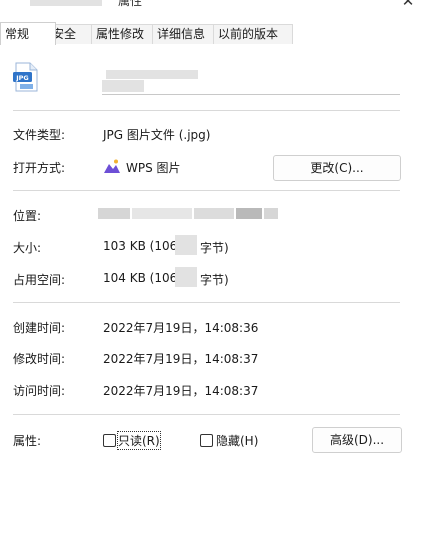 Image resolution: width=422 pixels, height=540 pixels. Describe the element at coordinates (181, 359) in the screenshot. I see `modified-value: 2022年7月19日，14:08:37` at that location.